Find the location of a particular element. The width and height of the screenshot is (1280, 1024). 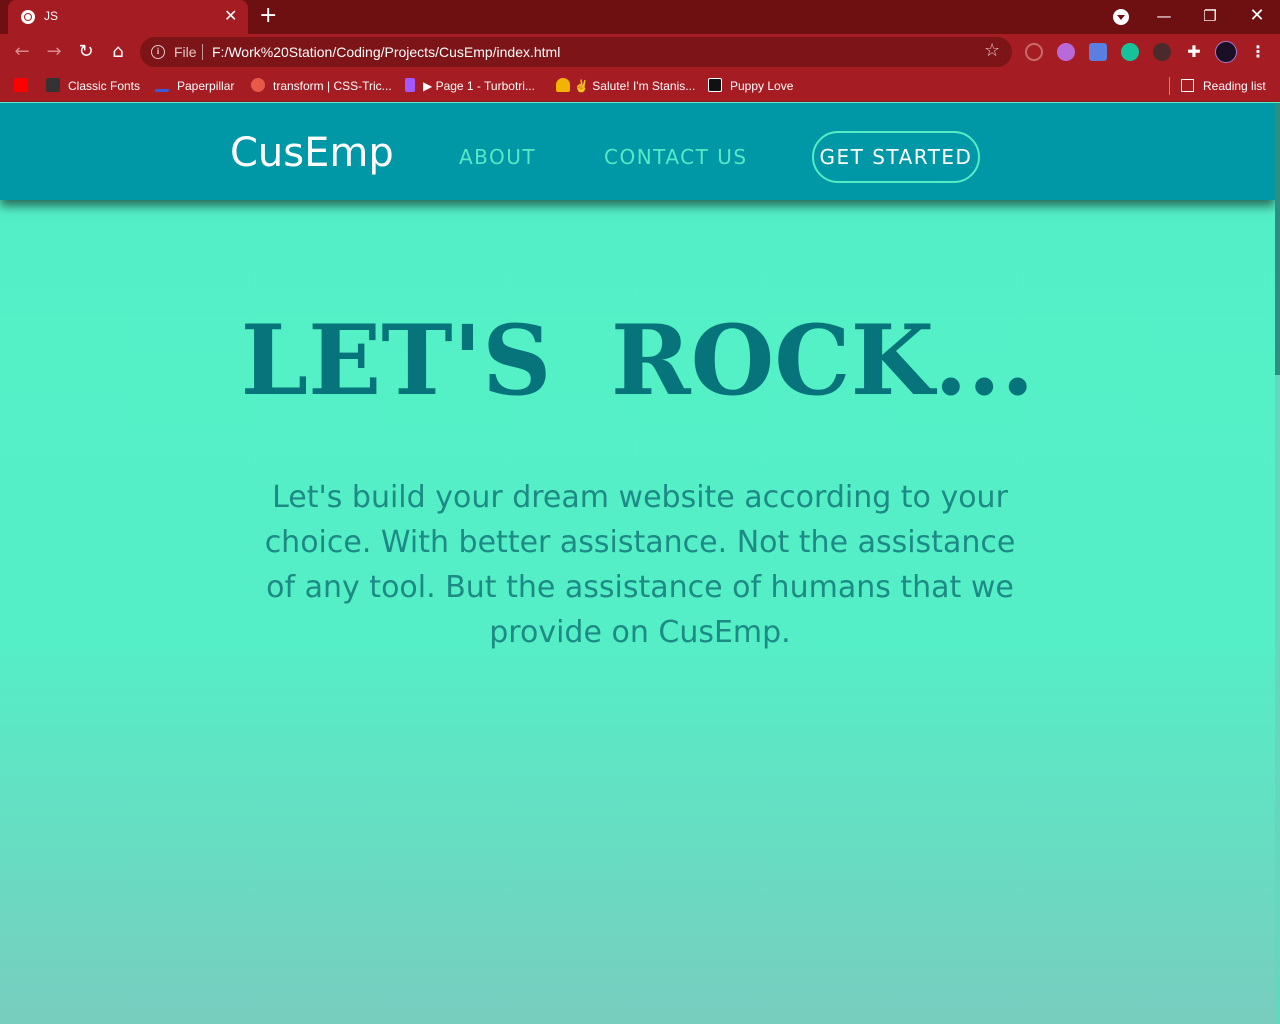

bookmark-classic-fonts: Classic Fonts is located at coordinates (93, 86).